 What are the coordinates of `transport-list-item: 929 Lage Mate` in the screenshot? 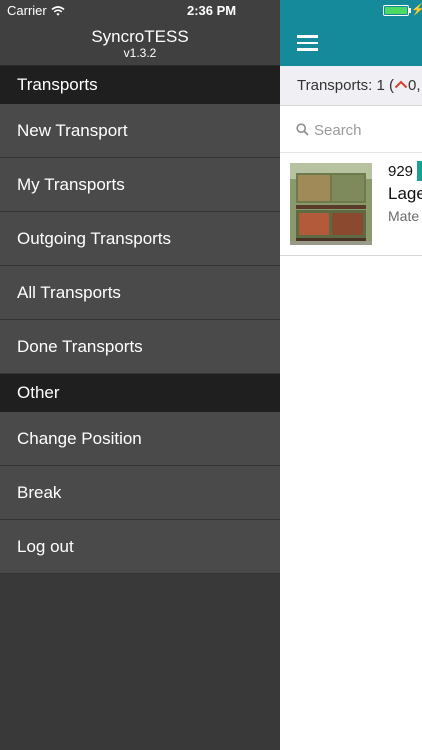 It's located at (351, 204).